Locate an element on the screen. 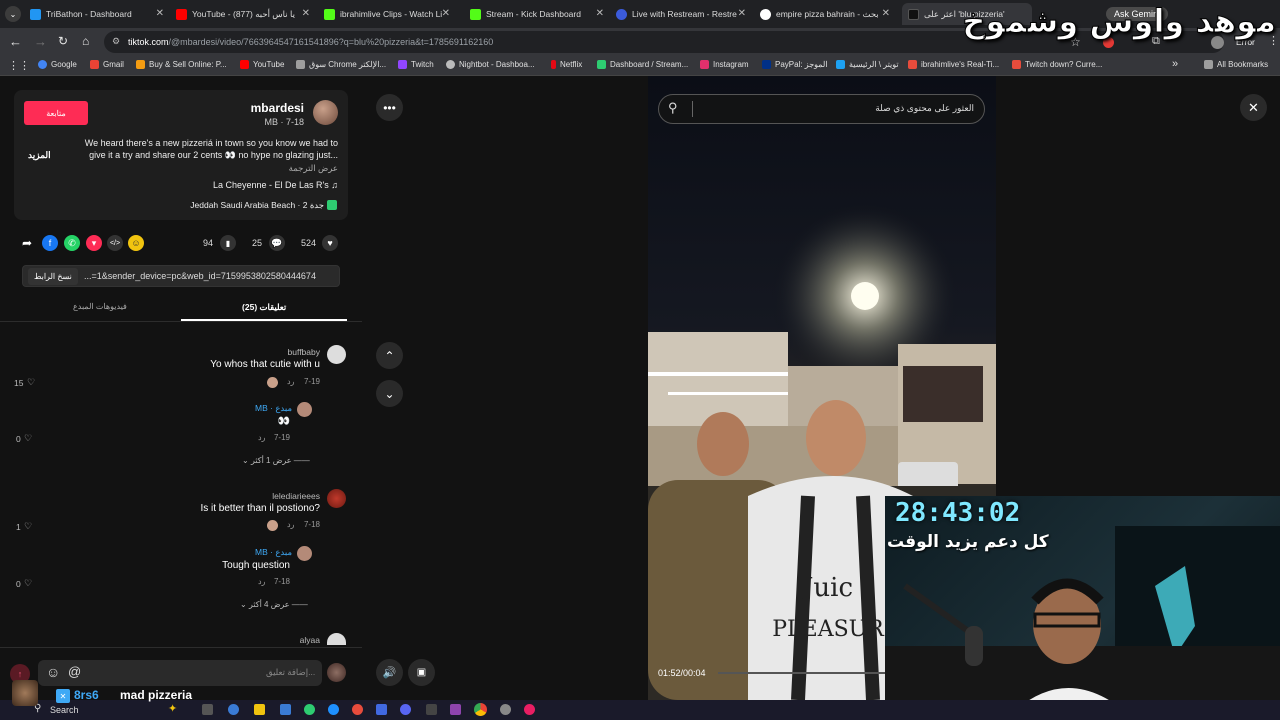 This screenshot has width=1280, height=720. browser-tab-1: TriBathon - Dashboard ✕ is located at coordinates (99, 14).